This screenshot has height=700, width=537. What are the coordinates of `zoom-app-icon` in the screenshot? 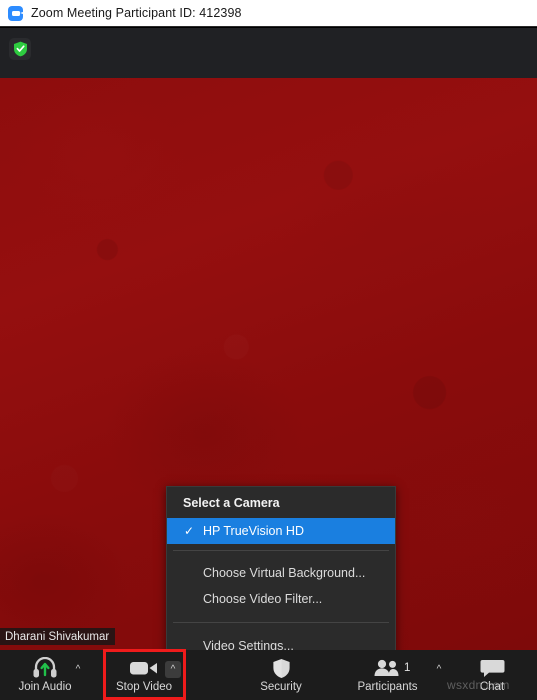 It's located at (15, 13).